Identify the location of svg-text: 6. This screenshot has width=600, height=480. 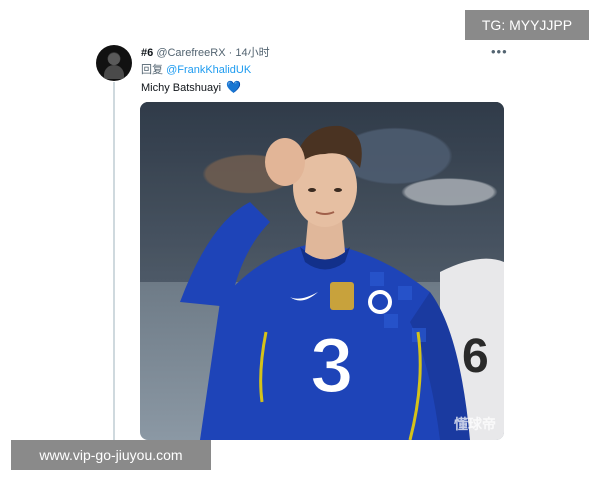
(475, 356).